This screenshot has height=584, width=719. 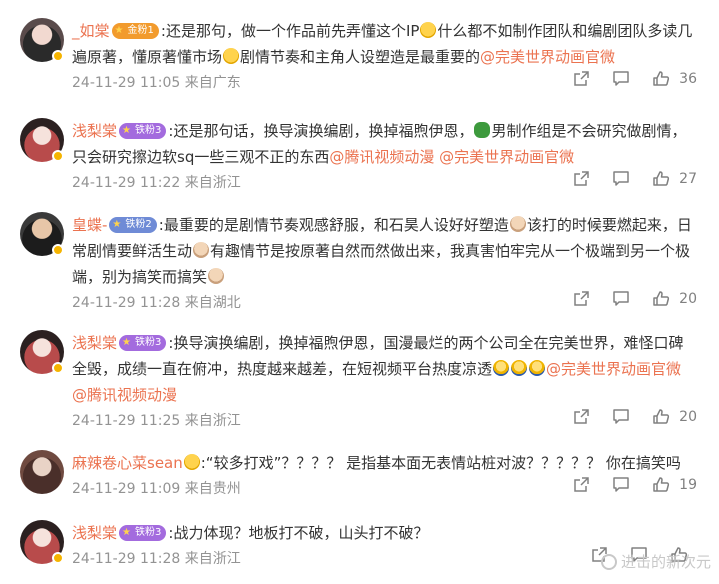 I want to click on avatar, so click(x=42, y=472).